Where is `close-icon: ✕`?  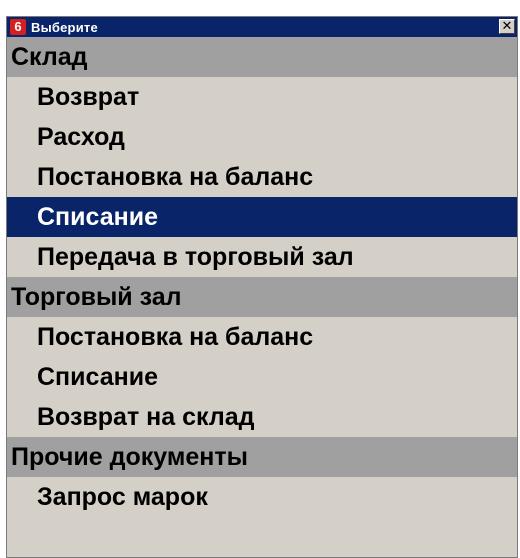 close-icon: ✕ is located at coordinates (507, 25).